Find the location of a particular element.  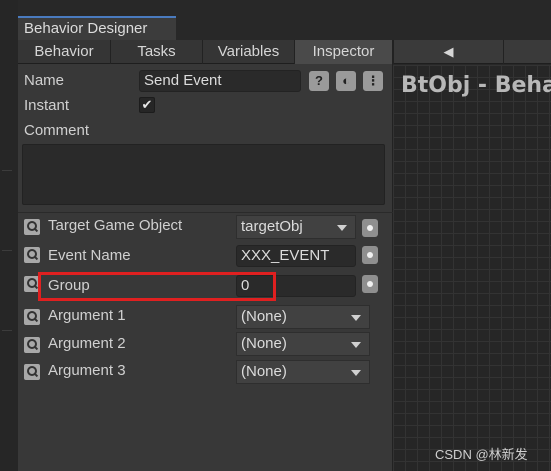

divider is located at coordinates (205, 212).